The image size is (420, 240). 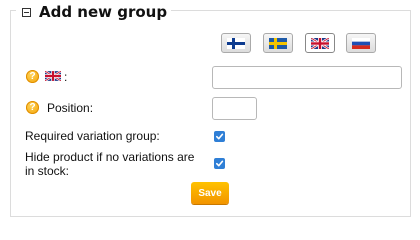 I want to click on finland-flag-icon, so click(x=236, y=43).